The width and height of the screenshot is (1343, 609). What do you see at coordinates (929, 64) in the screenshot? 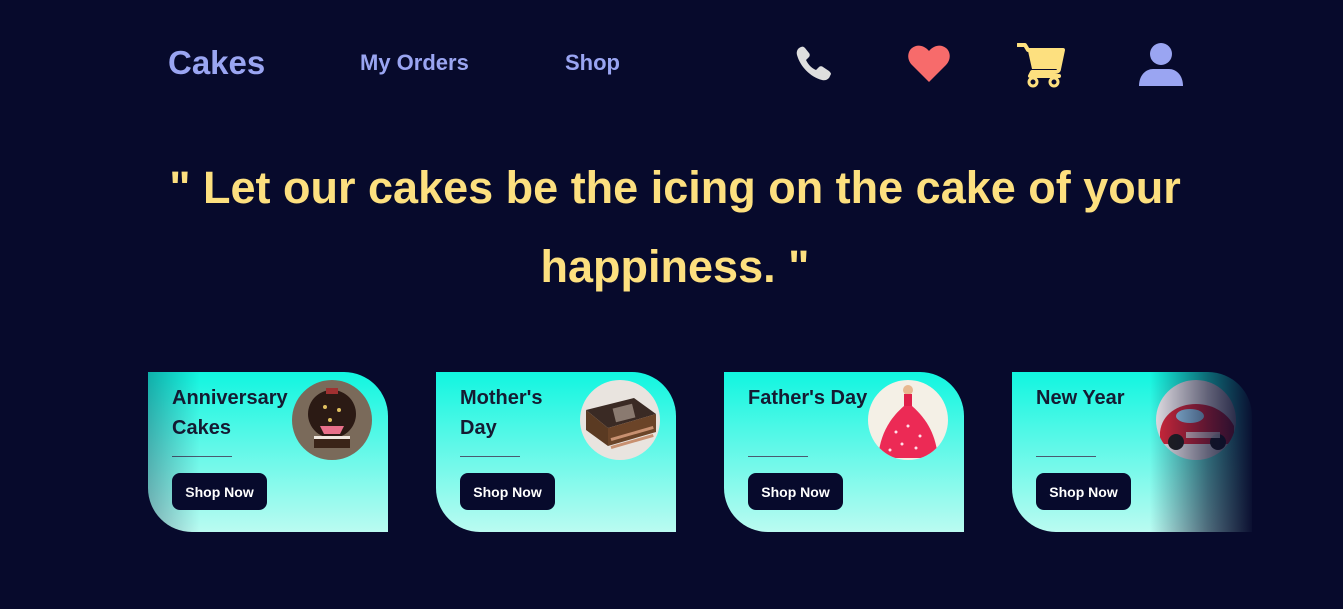
I see `heart-icon` at bounding box center [929, 64].